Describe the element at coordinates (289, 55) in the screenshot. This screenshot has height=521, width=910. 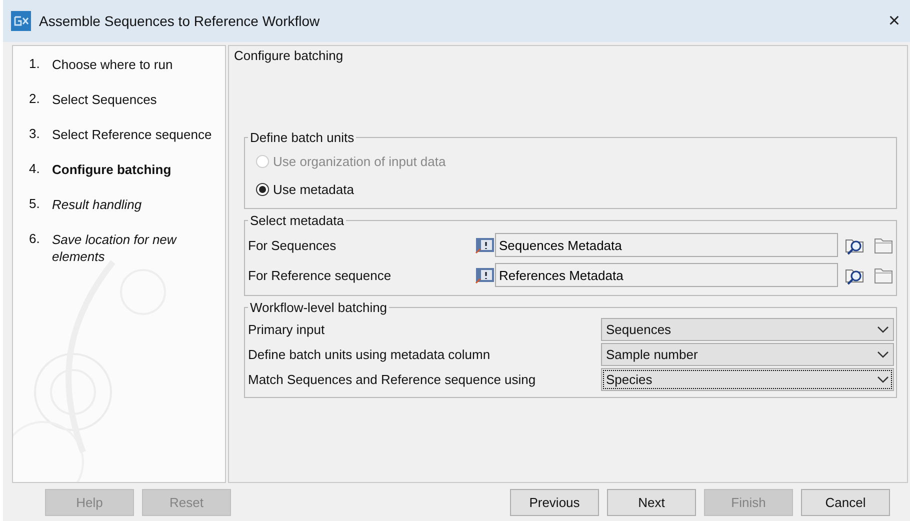
I see `page-title: Configure batching` at that location.